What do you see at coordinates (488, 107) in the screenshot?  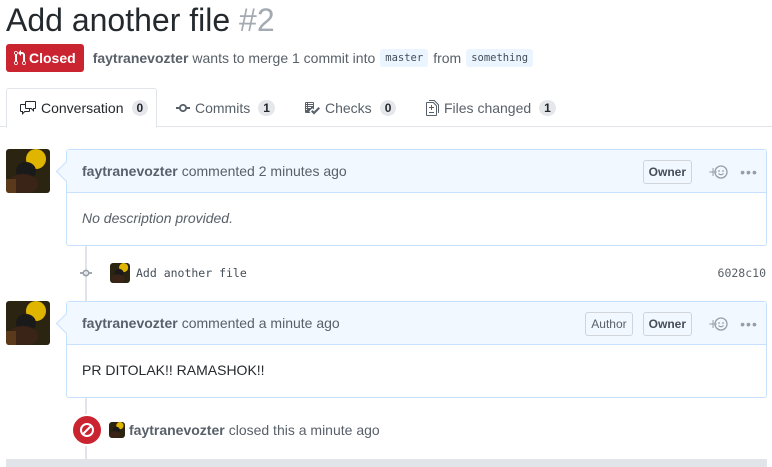 I see `tab-label: Files changed` at bounding box center [488, 107].